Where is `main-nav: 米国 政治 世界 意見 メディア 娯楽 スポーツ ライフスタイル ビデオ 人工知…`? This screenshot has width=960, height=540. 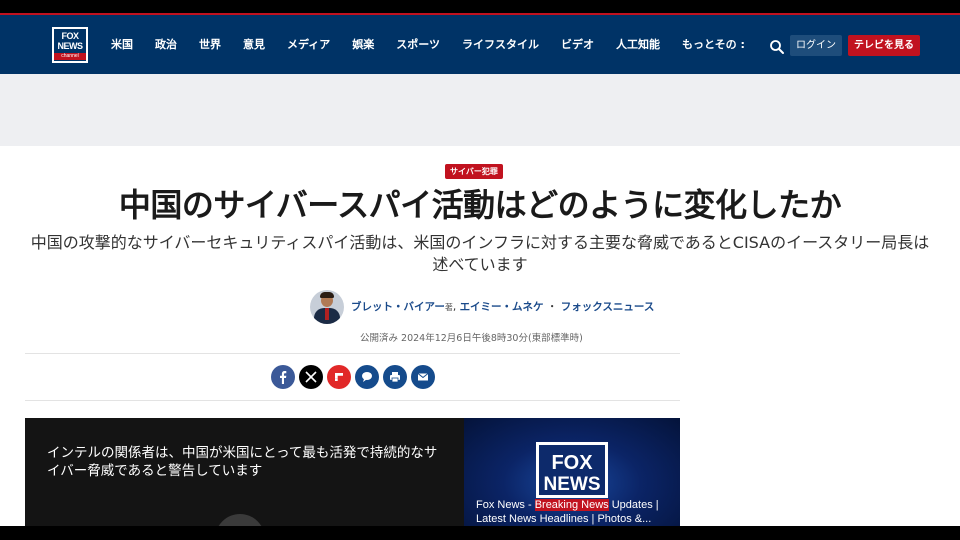
main-nav: 米国 政治 世界 意見 メディア 娯楽 スポーツ ライフスタイル ビデオ 人工知… is located at coordinates (428, 45).